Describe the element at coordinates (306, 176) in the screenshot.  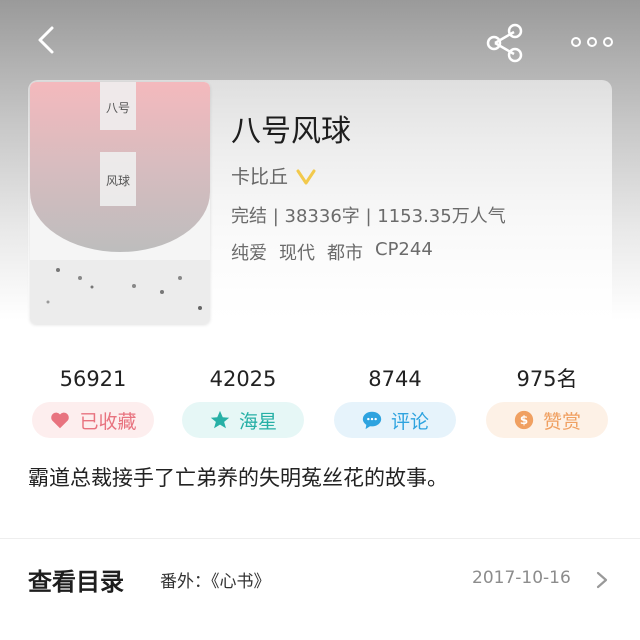
I see `verified-badge-icon` at that location.